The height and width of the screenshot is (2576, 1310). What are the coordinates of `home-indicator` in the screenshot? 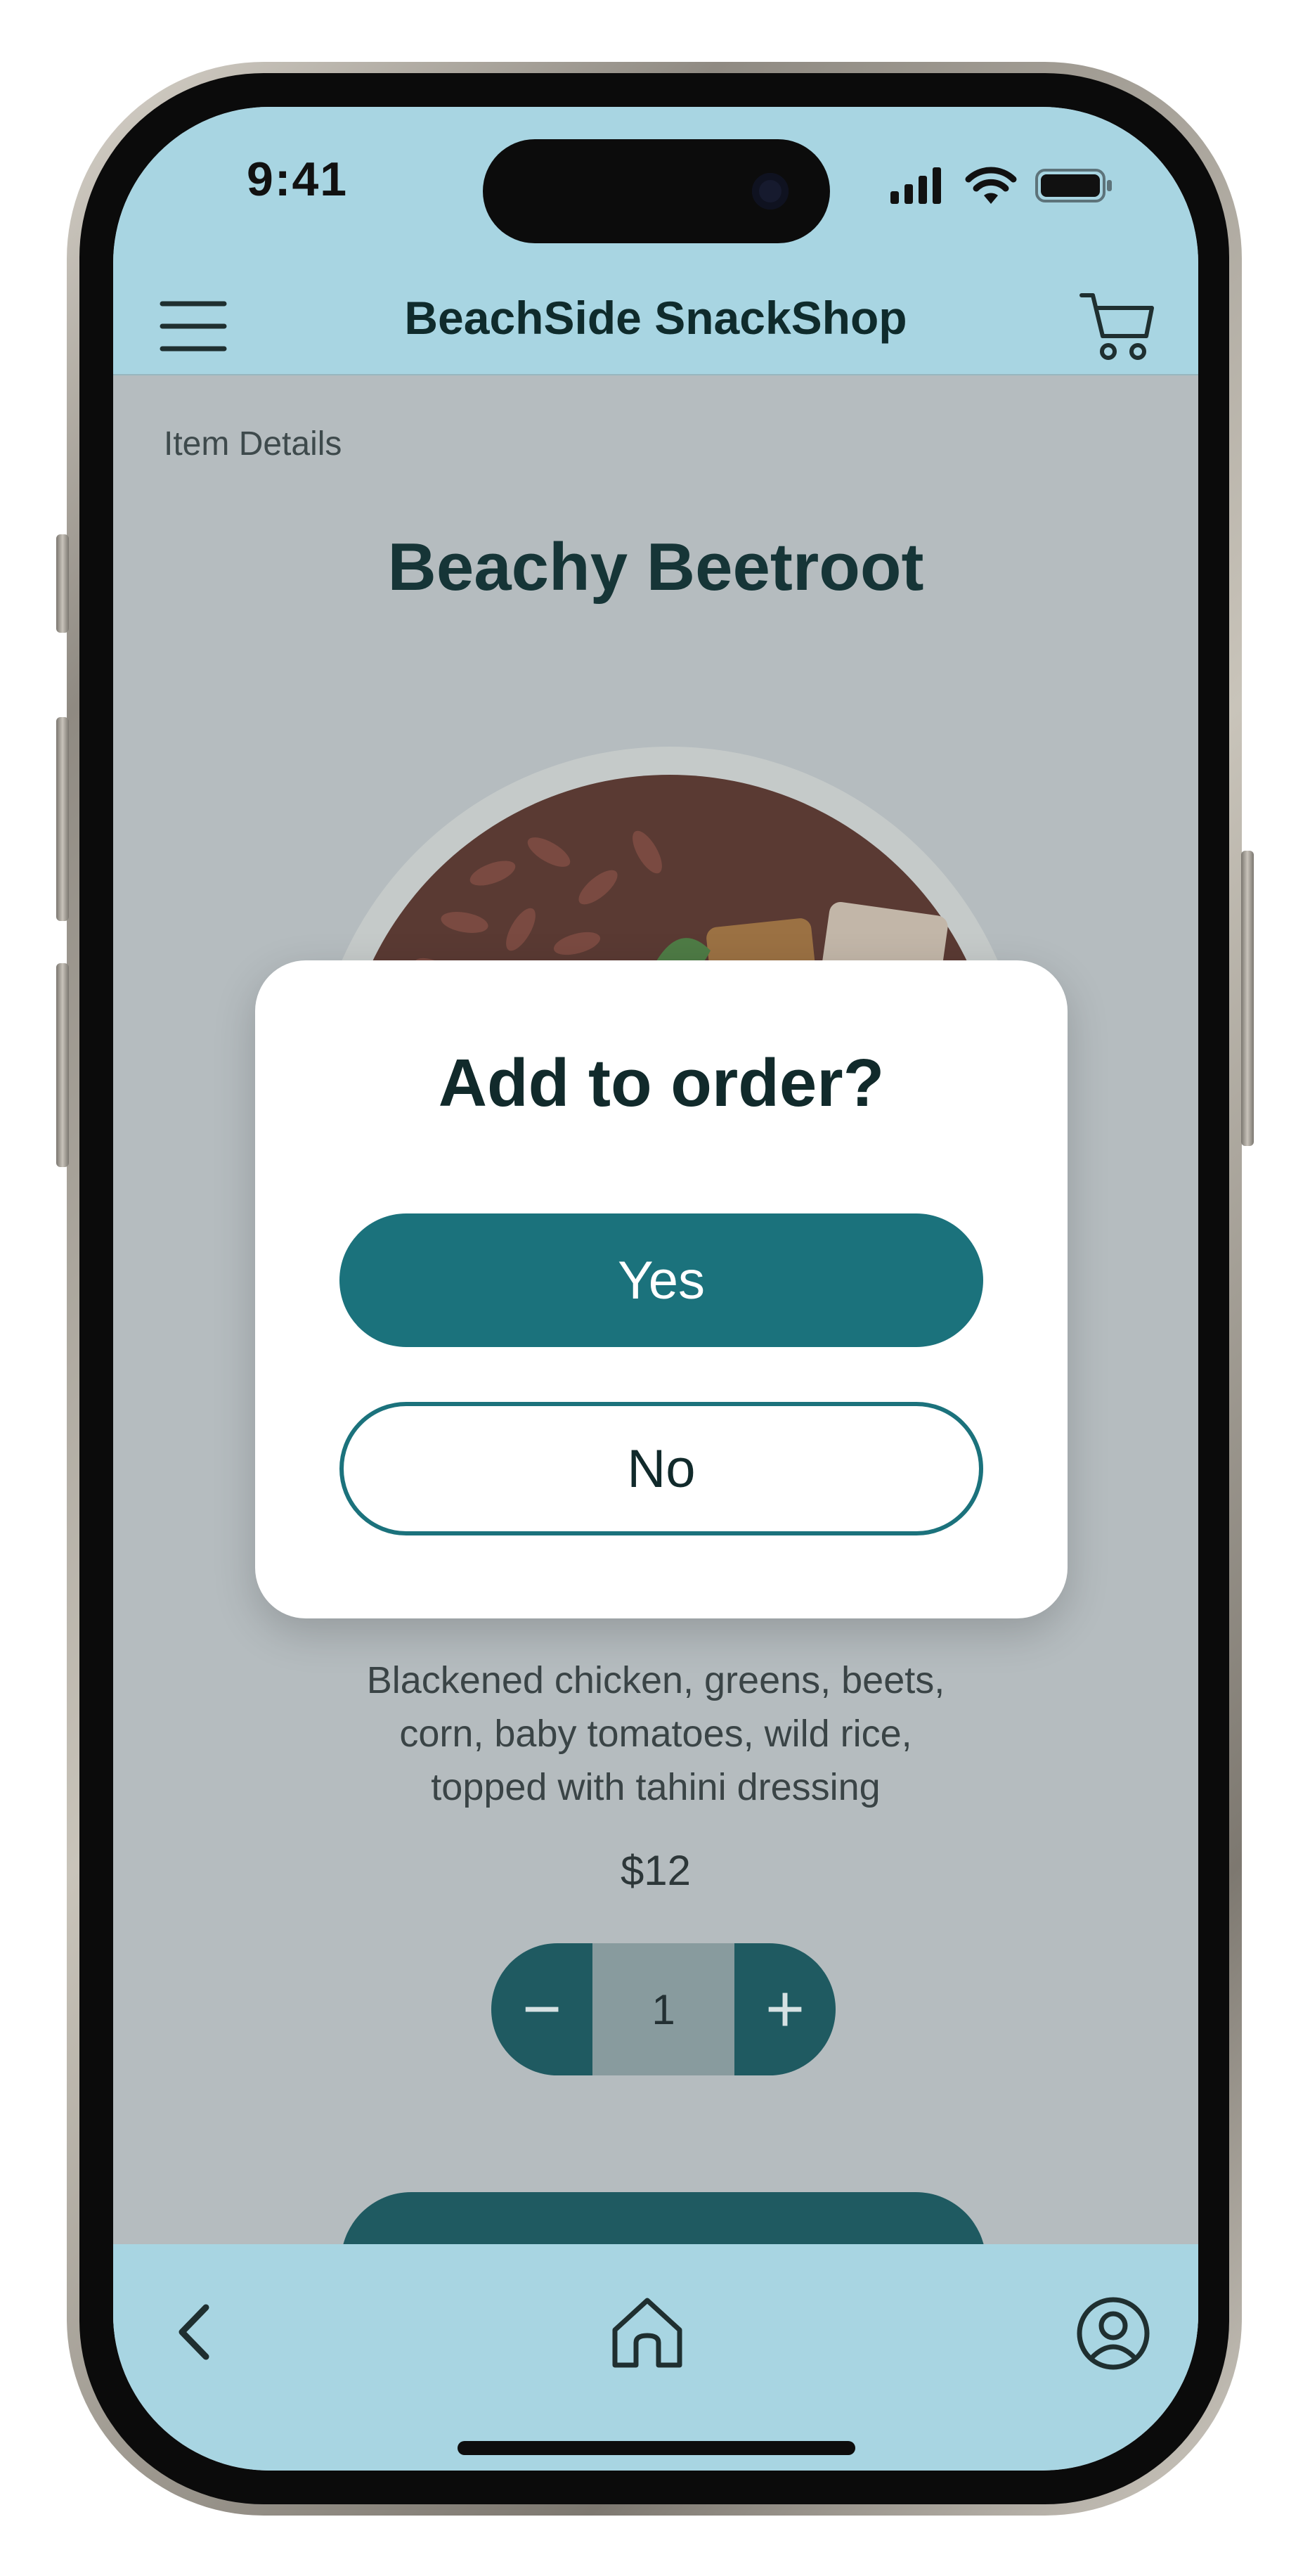 It's located at (656, 2448).